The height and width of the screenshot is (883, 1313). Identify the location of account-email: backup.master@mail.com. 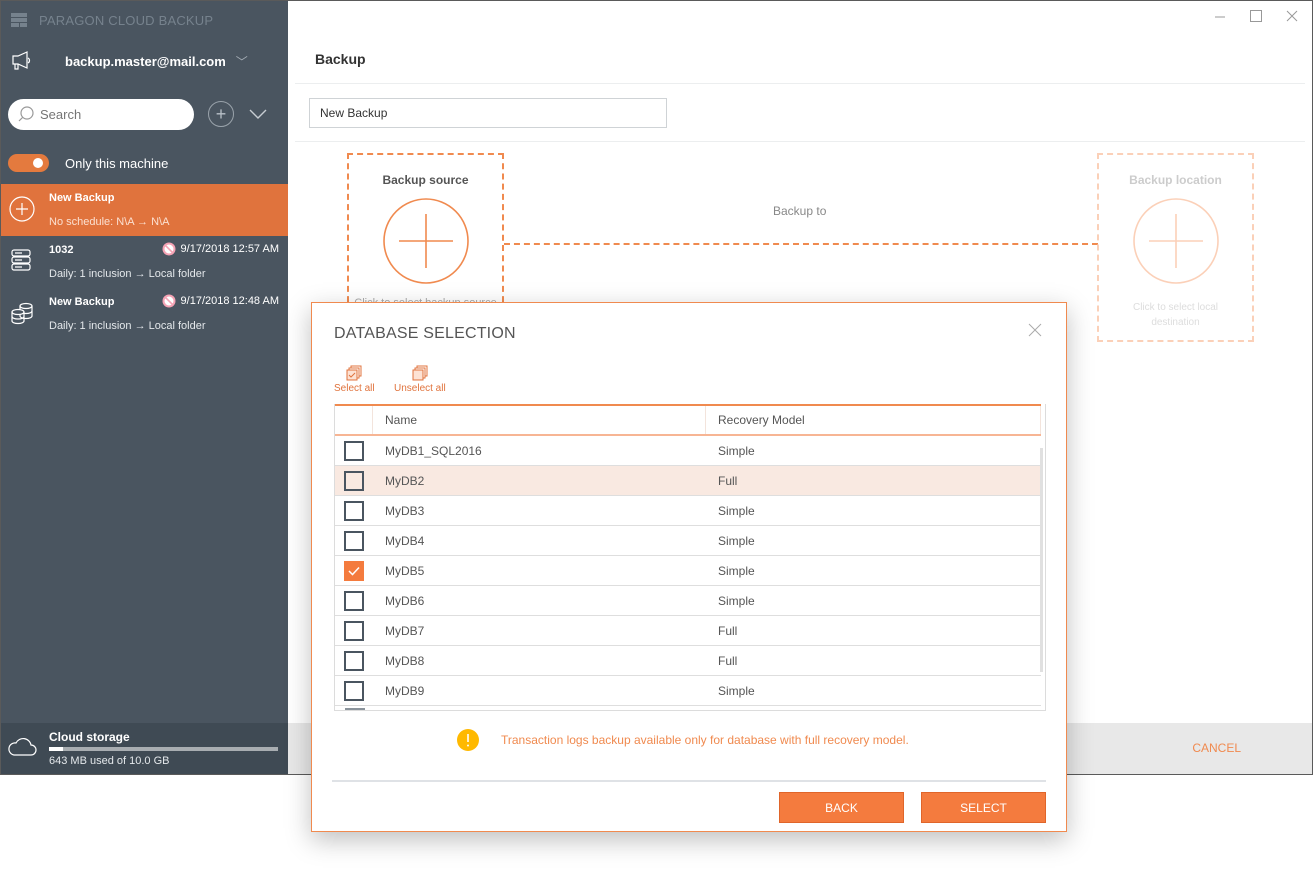
(145, 61).